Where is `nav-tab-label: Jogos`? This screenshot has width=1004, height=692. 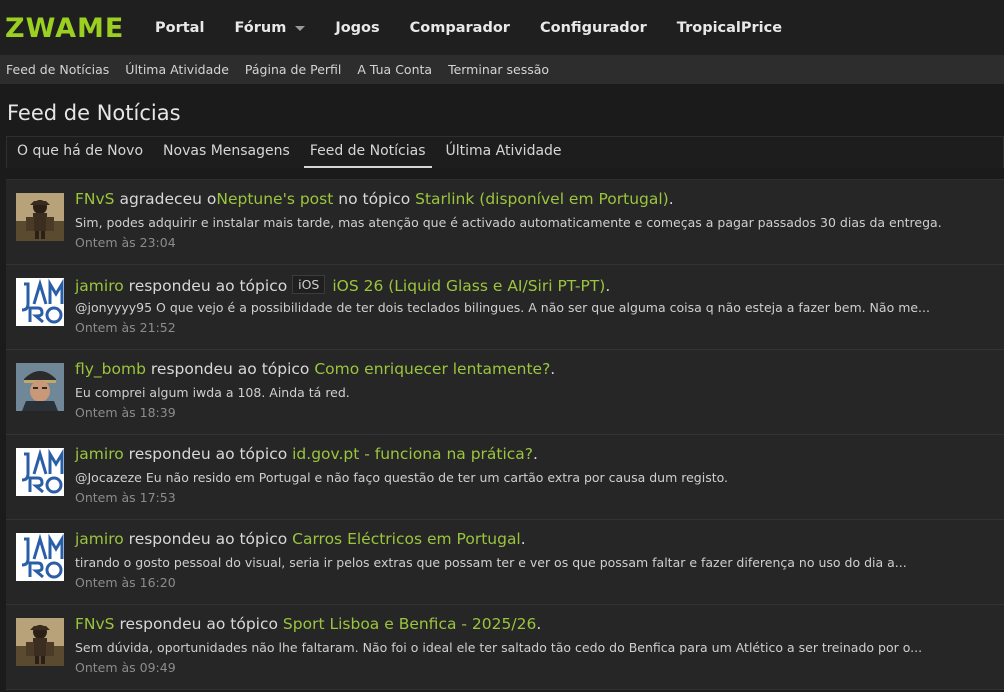 nav-tab-label: Jogos is located at coordinates (357, 27).